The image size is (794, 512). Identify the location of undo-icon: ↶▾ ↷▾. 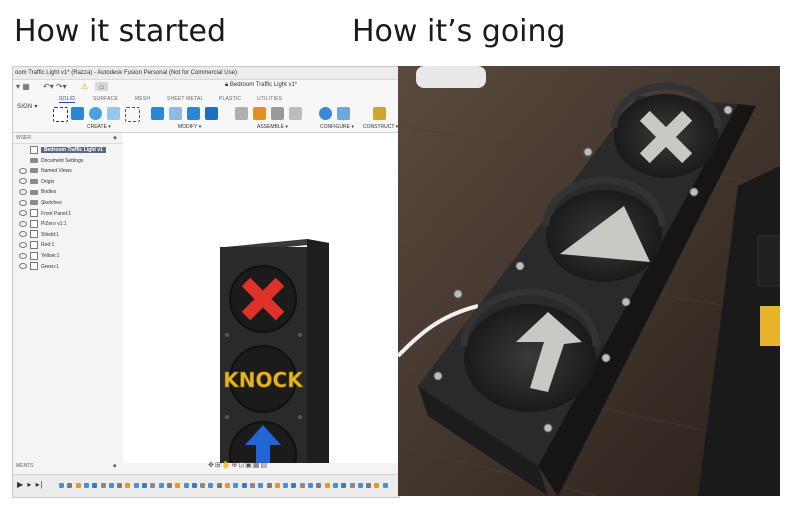
(55, 86).